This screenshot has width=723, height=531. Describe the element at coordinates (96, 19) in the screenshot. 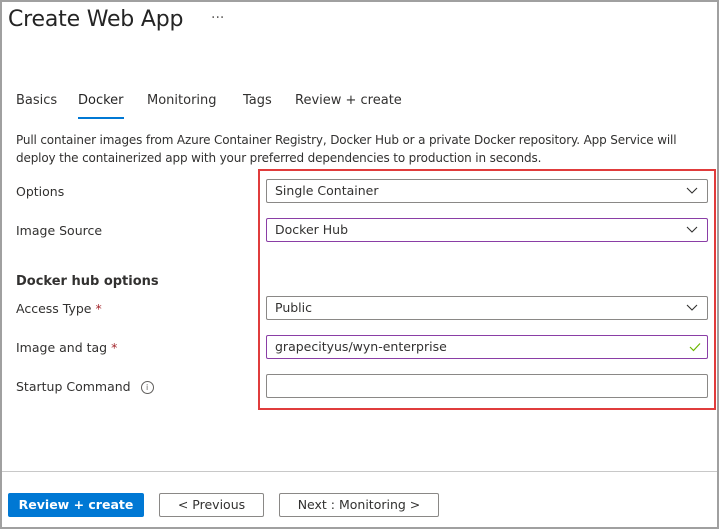

I see `page-title: Create Web App` at that location.